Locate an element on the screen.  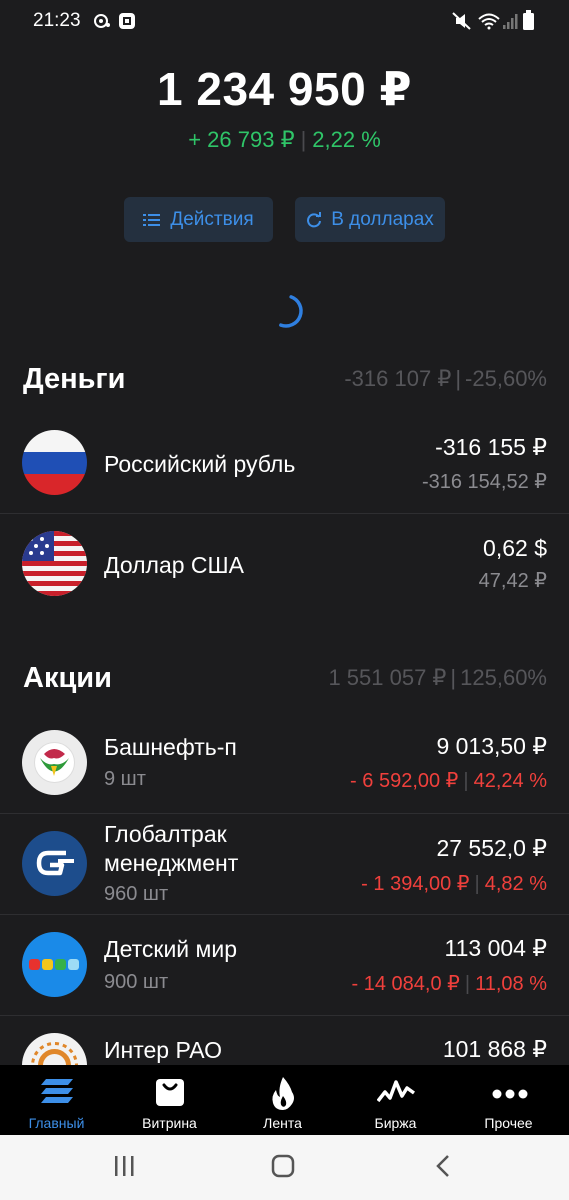
recent-apps-icon is located at coordinates (125, 1166).